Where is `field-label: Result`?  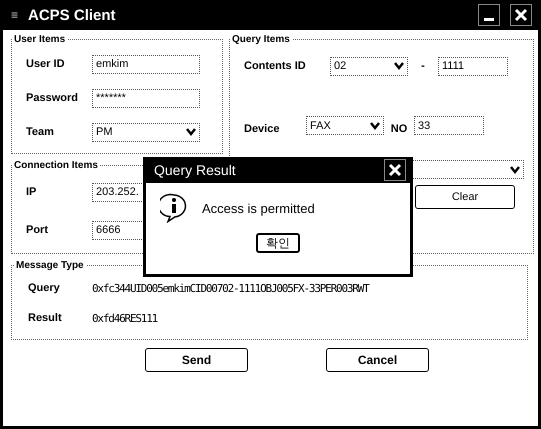
field-label: Result is located at coordinates (45, 318).